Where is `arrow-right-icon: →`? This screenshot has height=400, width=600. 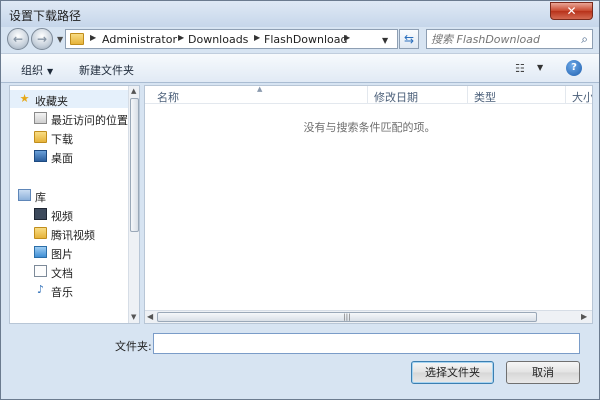
arrow-right-icon: → is located at coordinates (42, 39).